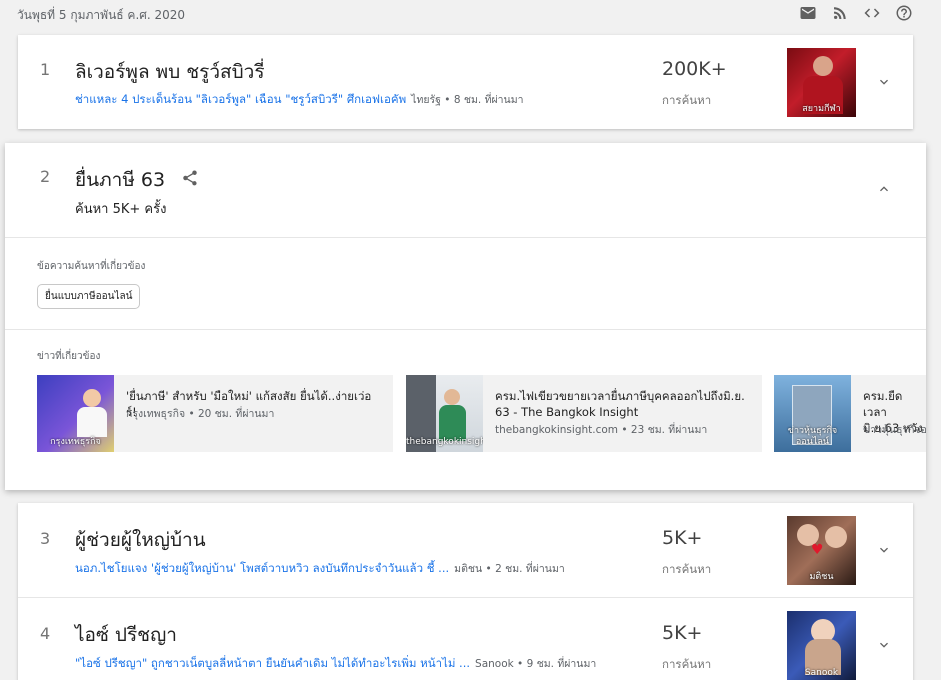 The height and width of the screenshot is (680, 941). Describe the element at coordinates (126, 635) in the screenshot. I see `trend-title: ไอซ์ ปรีชญา` at that location.